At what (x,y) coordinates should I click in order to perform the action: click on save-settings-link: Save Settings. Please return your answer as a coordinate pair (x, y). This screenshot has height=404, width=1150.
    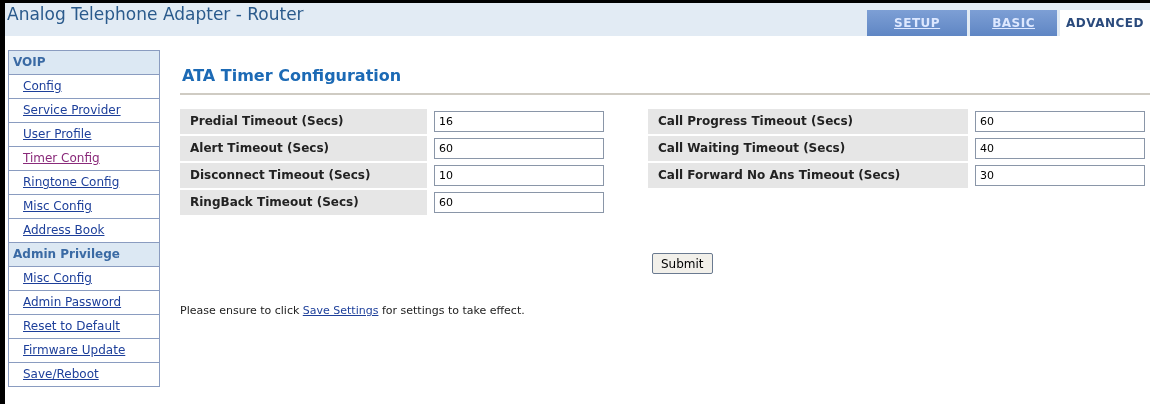
    Looking at the image, I should click on (340, 310).